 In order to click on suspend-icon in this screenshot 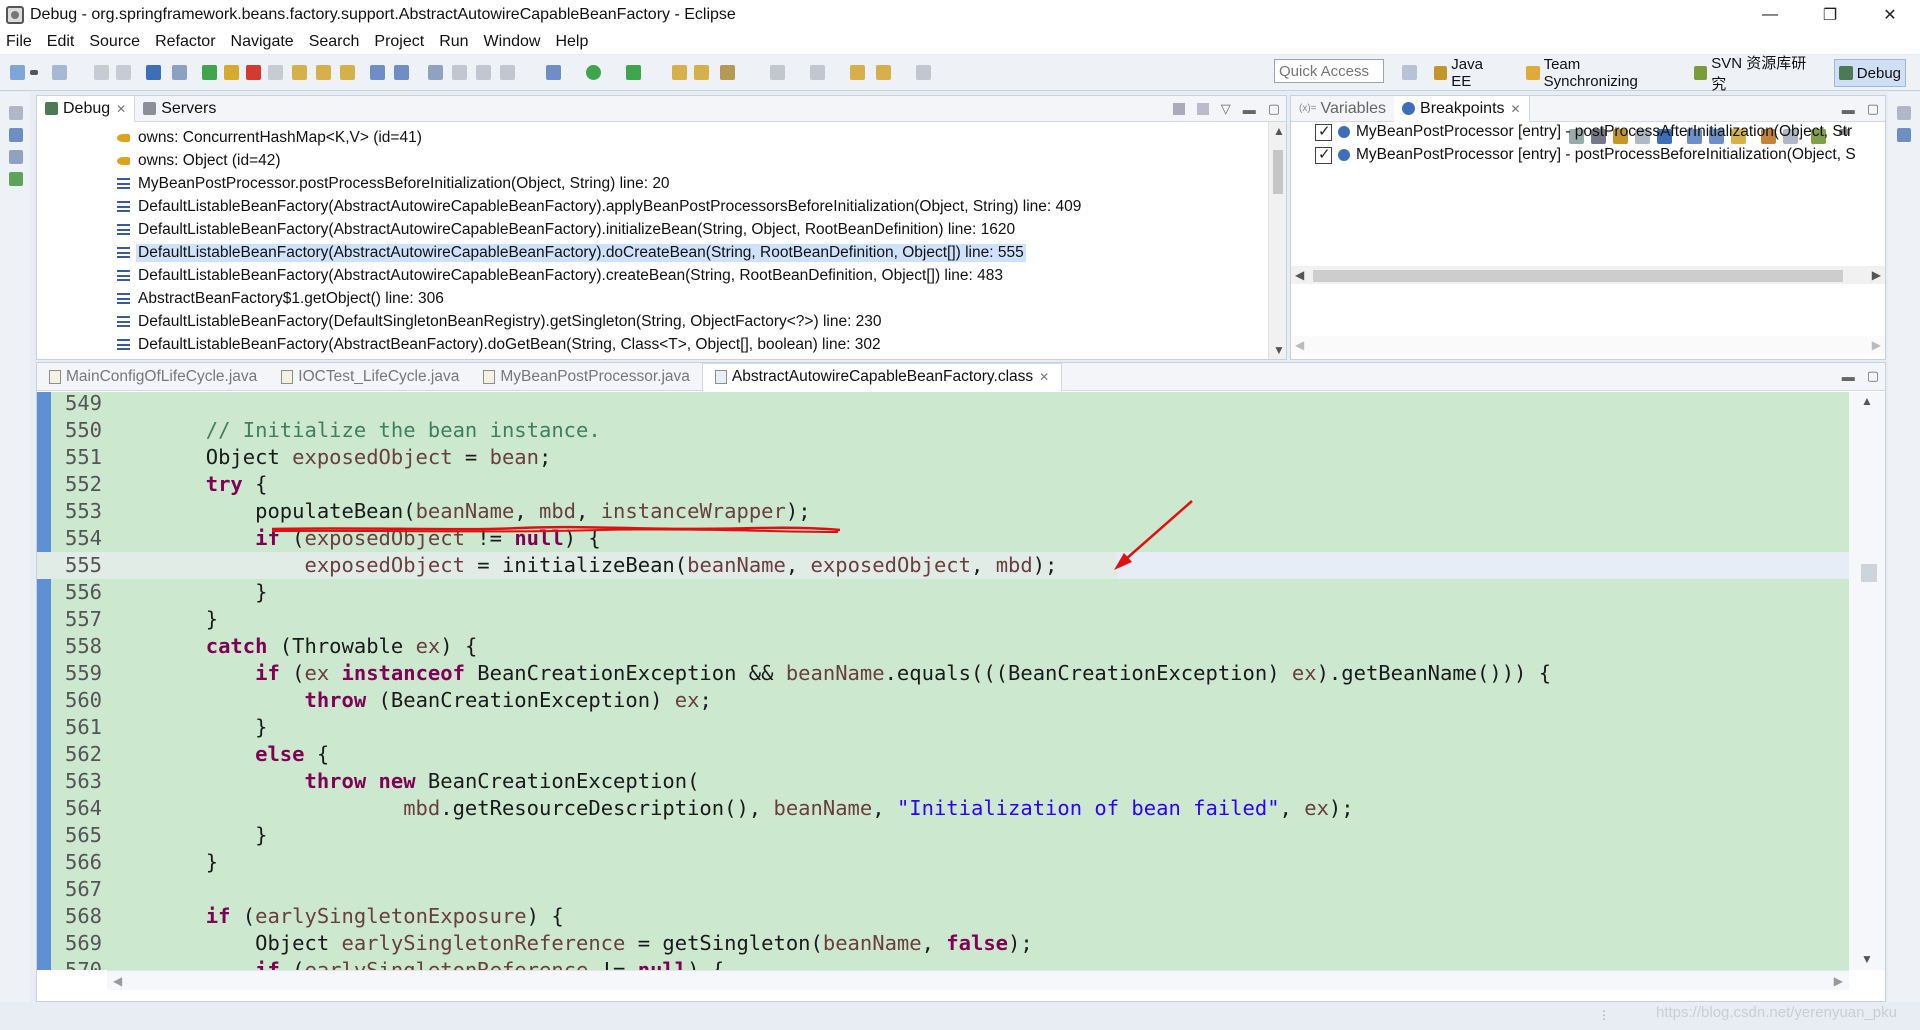, I will do `click(231, 72)`.